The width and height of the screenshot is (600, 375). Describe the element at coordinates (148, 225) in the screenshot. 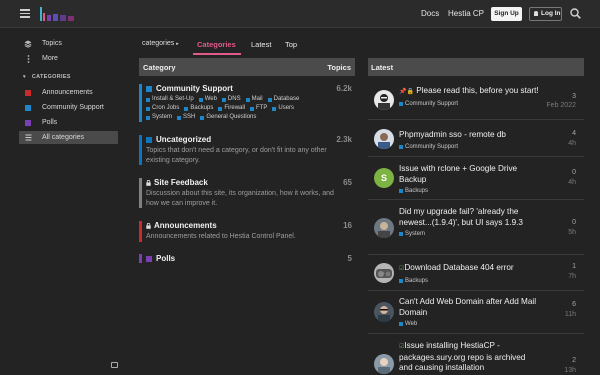

I see `lock-icon` at that location.